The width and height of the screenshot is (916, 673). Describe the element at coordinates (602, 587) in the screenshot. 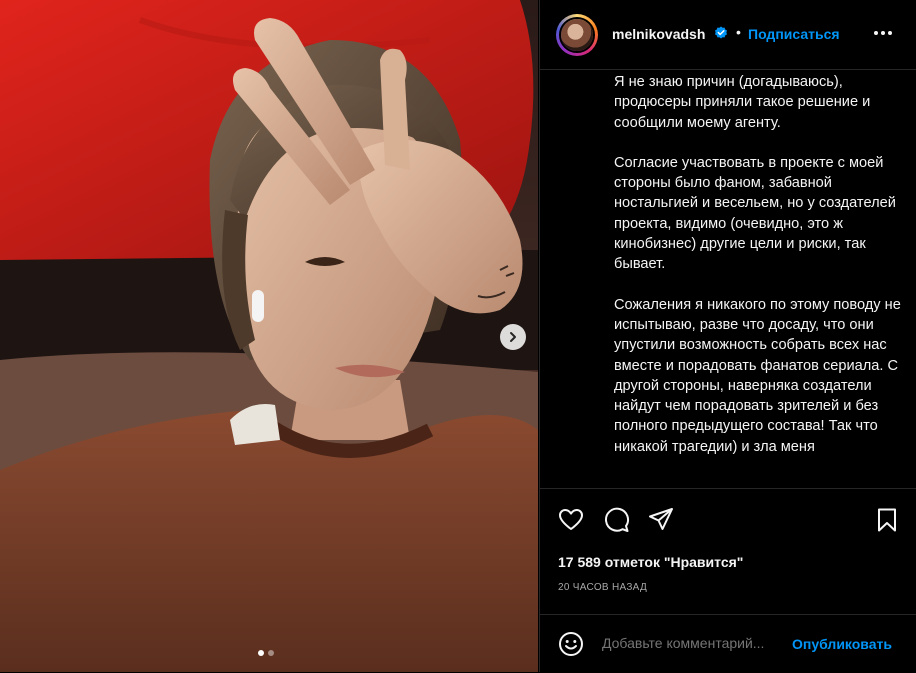

I see `post-timestamp: 20 ЧАСОВ НАЗАД` at that location.